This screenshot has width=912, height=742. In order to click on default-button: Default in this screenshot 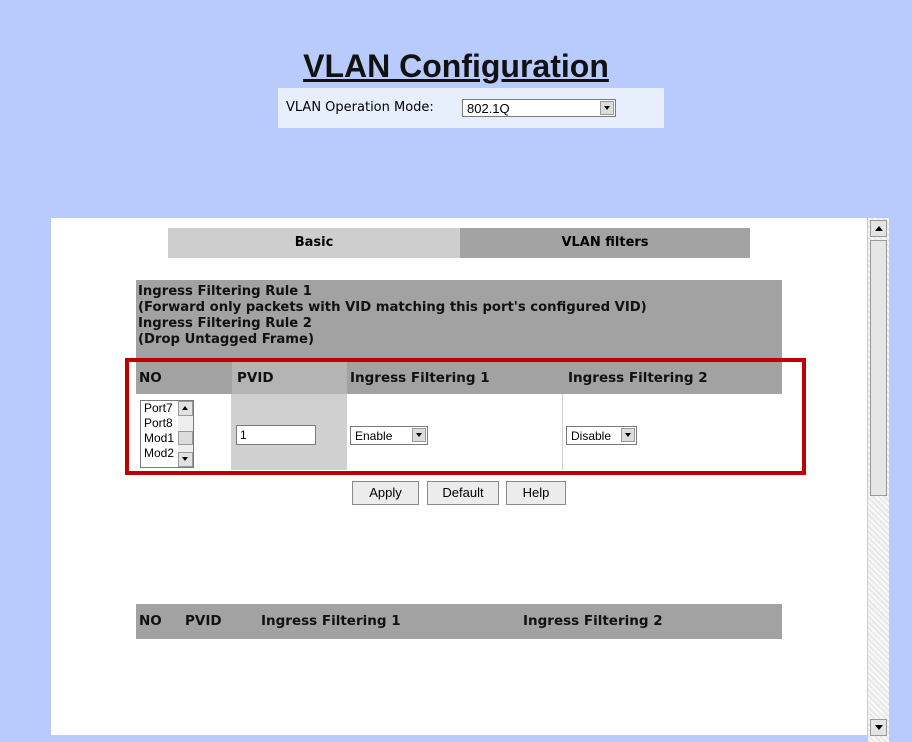, I will do `click(463, 493)`.